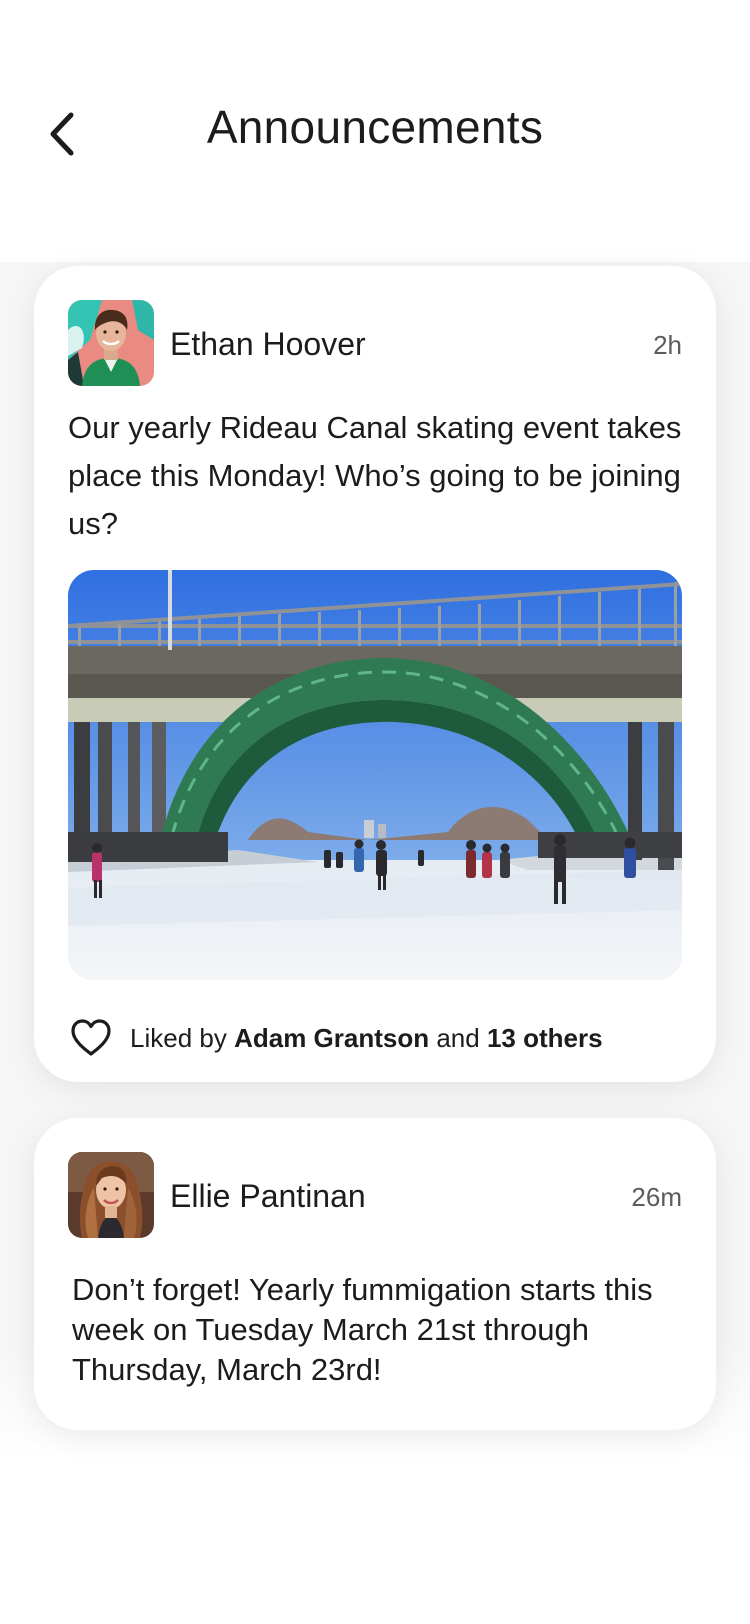  Describe the element at coordinates (458, 1037) in the screenshot. I see `likes-joiner: and` at that location.